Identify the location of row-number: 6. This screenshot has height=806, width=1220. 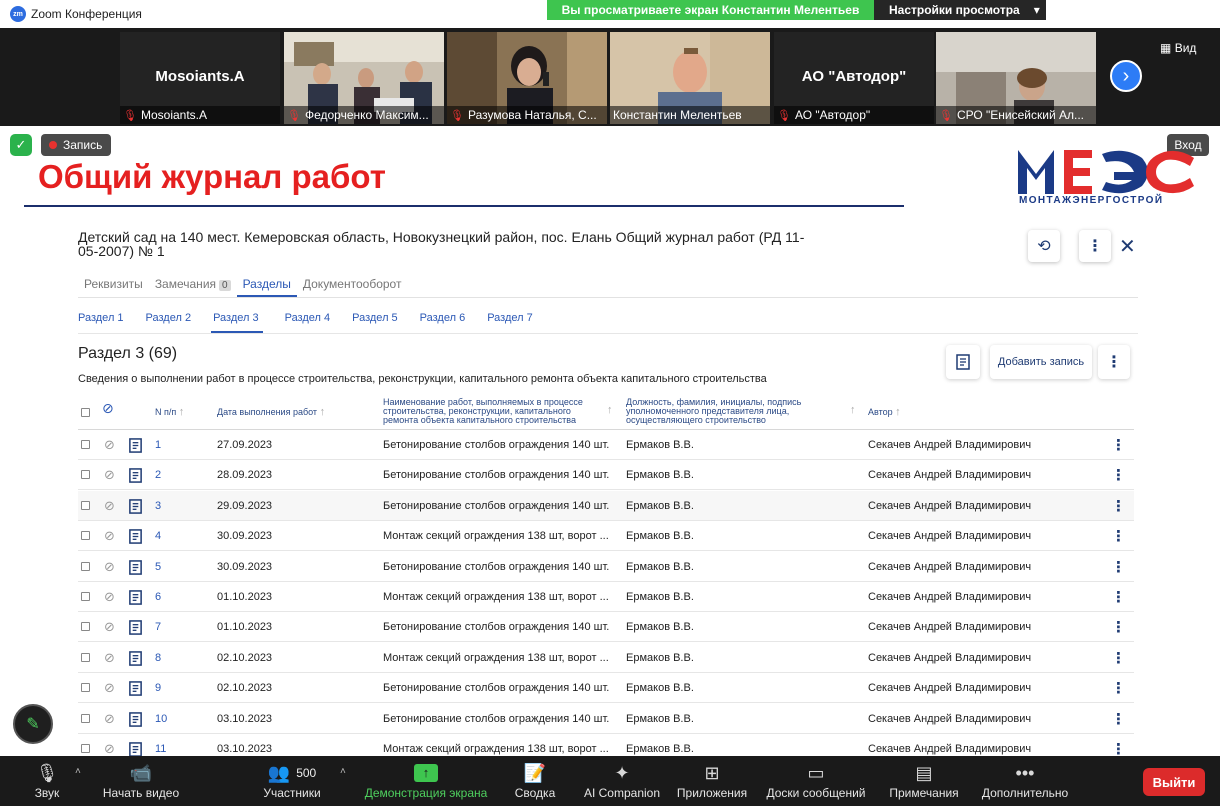
(158, 597).